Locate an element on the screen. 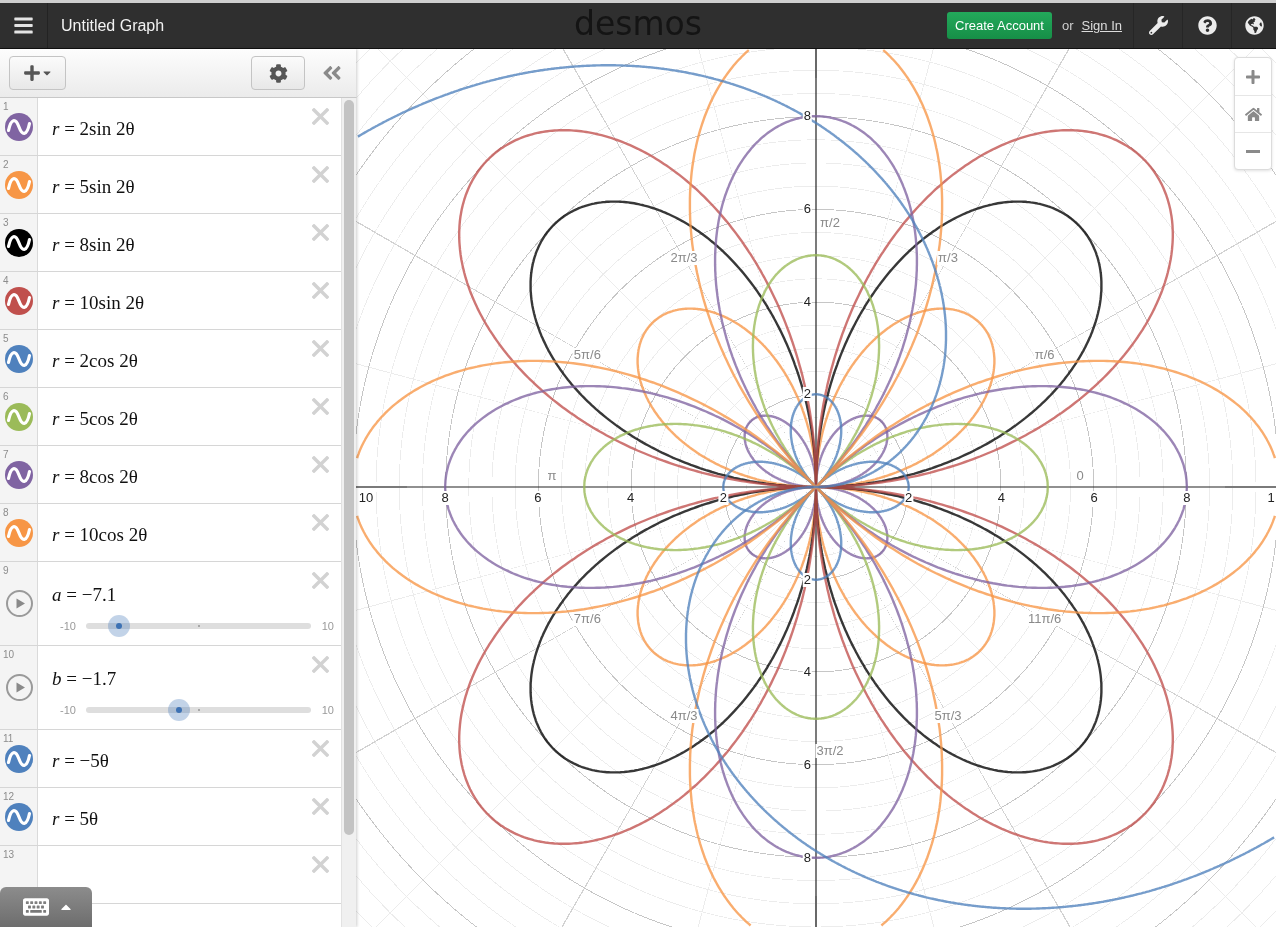  expression-field: r = 5sin 2θ is located at coordinates (93, 184).